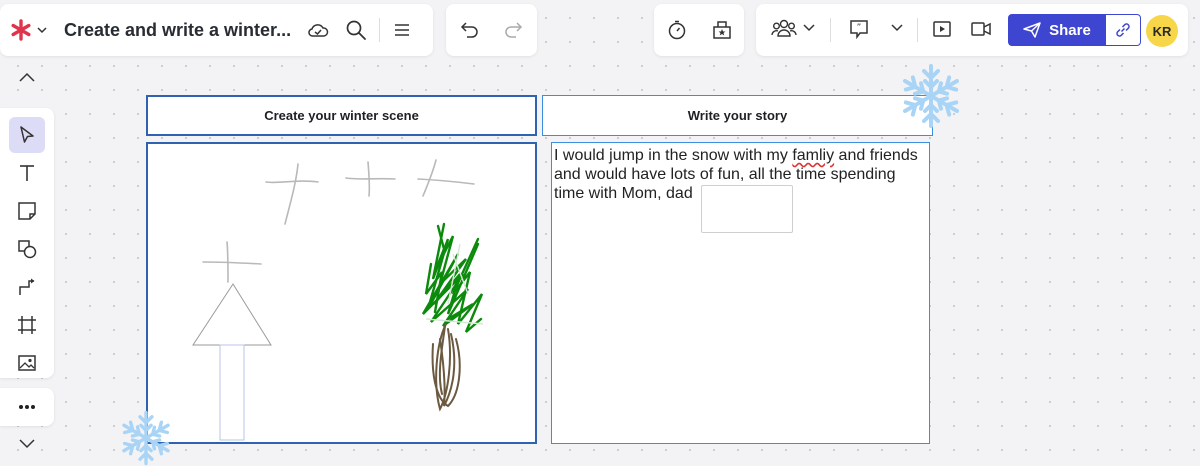 Image resolution: width=1200 pixels, height=466 pixels. Describe the element at coordinates (27, 135) in the screenshot. I see `select-tool-icon` at that location.